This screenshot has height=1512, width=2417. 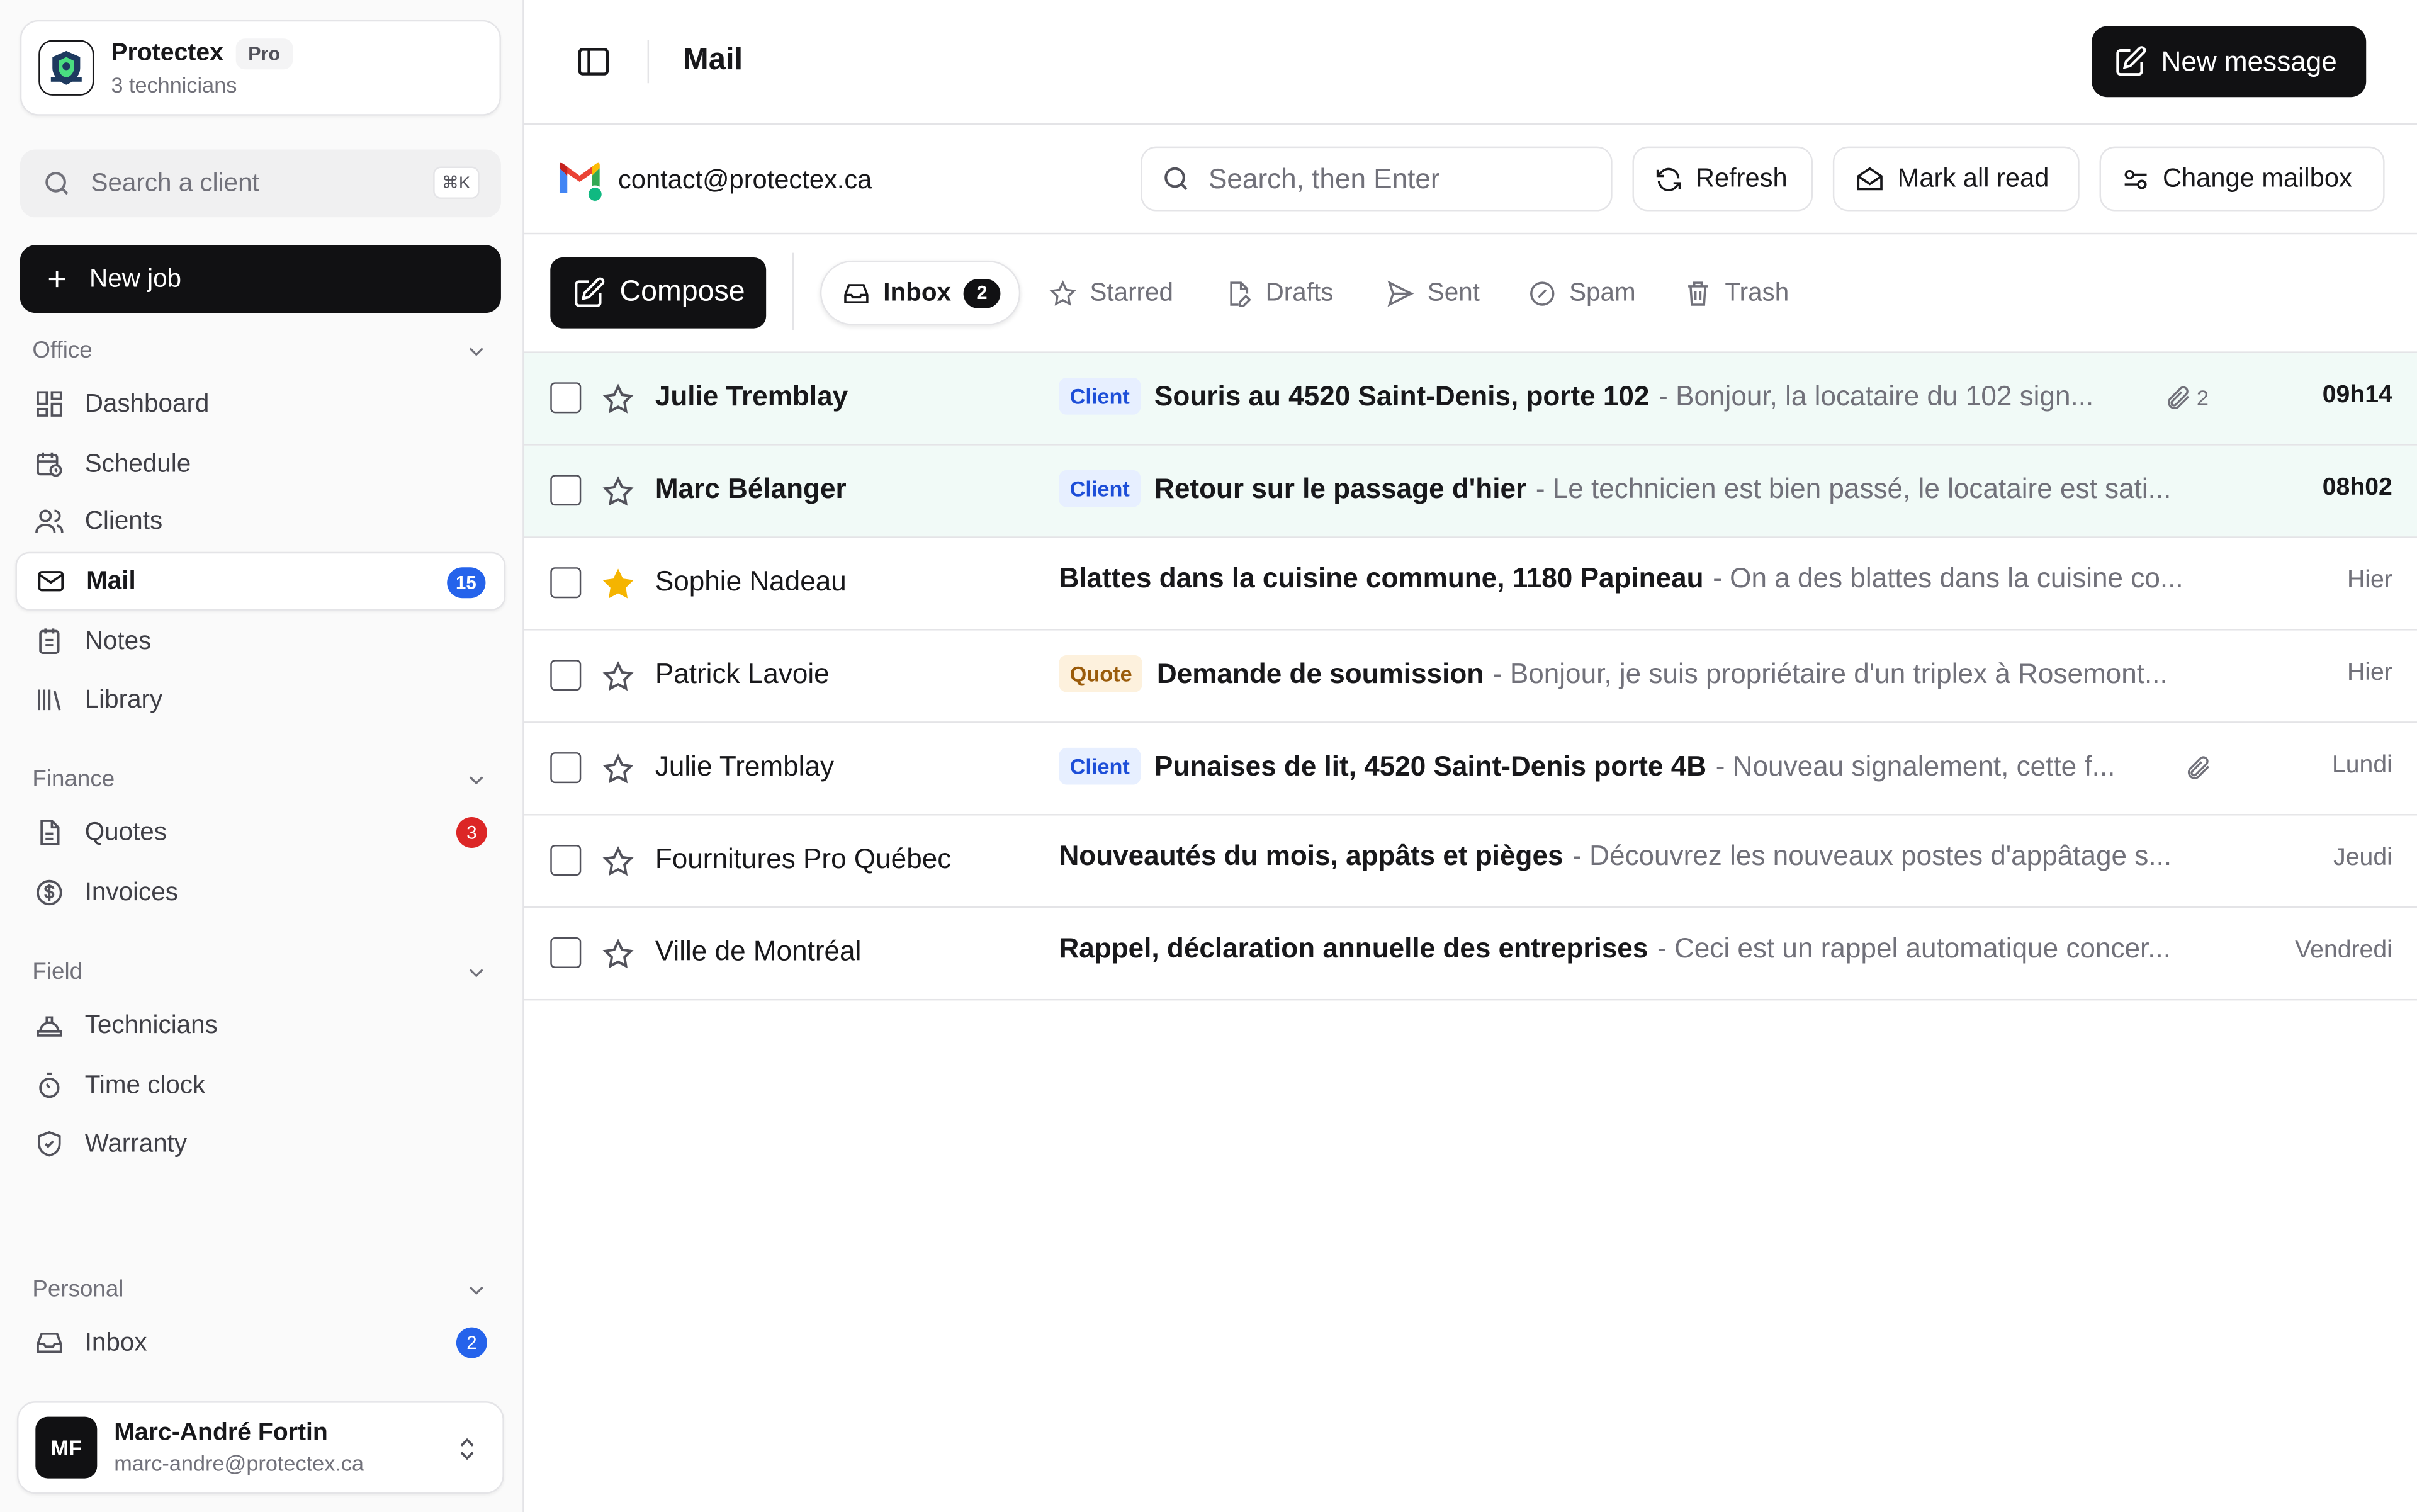 I want to click on org-switcher: Protectex Pro 3 technicians, so click(x=260, y=68).